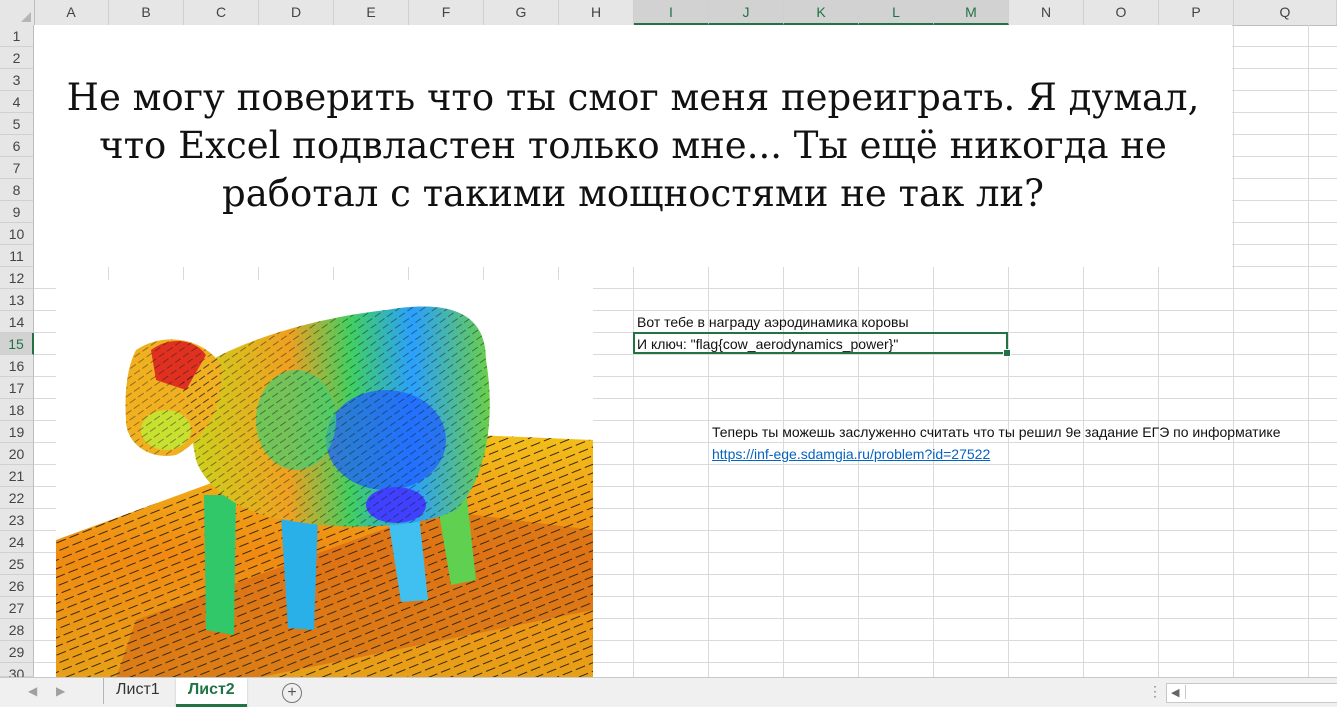 Image resolution: width=1337 pixels, height=707 pixels. Describe the element at coordinates (17, 58) in the screenshot. I see `row-header-2: 2` at that location.